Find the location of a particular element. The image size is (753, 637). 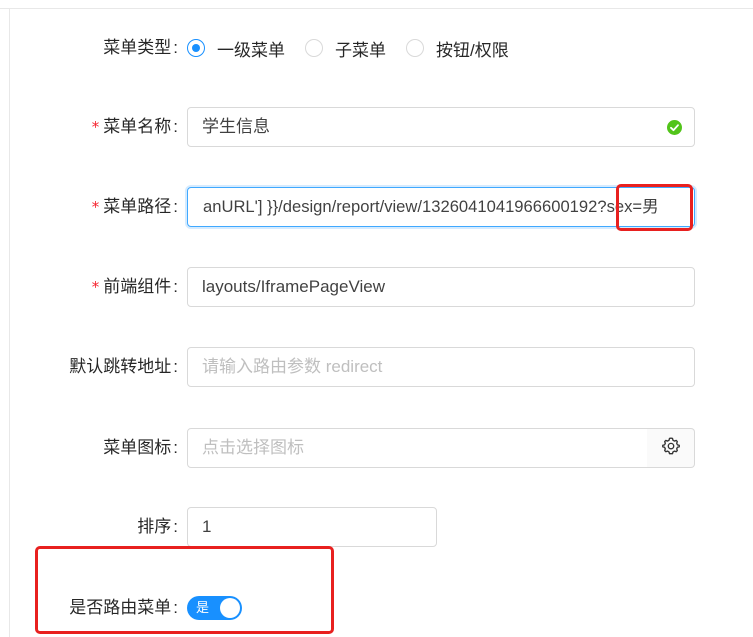

menu-name-input: 学生信息 is located at coordinates (441, 127).